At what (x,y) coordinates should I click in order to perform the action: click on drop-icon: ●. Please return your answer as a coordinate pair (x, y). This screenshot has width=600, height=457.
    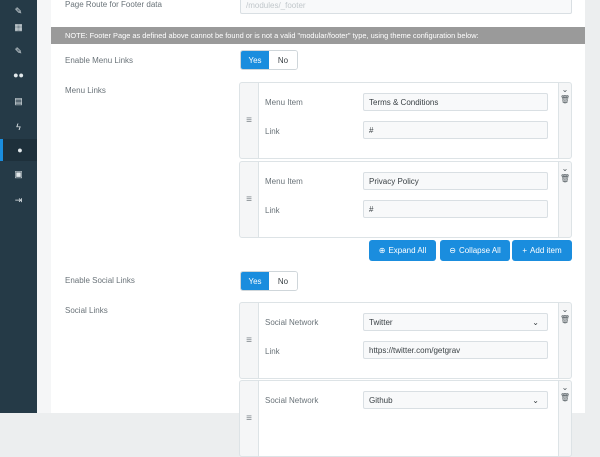
    Looking at the image, I should click on (18, 150).